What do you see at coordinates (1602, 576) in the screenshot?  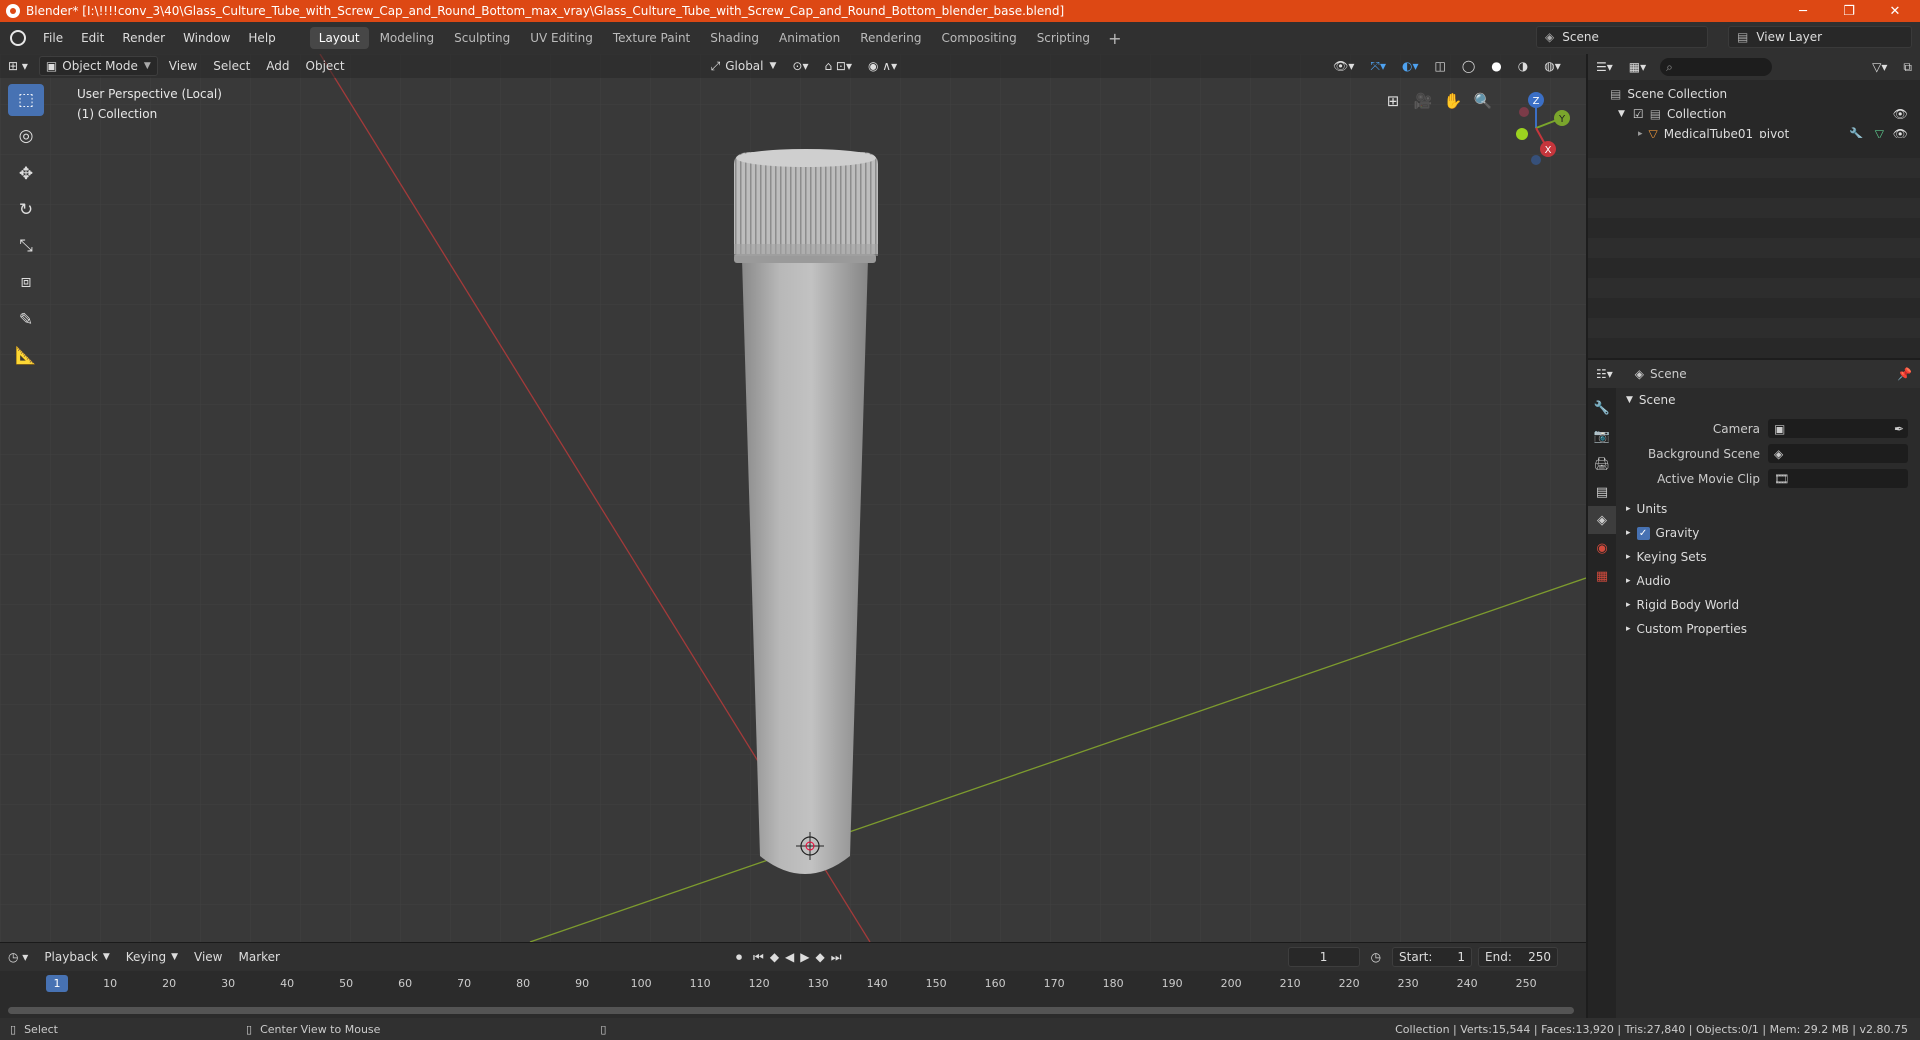 I see `texture-tab-icon: ▦` at bounding box center [1602, 576].